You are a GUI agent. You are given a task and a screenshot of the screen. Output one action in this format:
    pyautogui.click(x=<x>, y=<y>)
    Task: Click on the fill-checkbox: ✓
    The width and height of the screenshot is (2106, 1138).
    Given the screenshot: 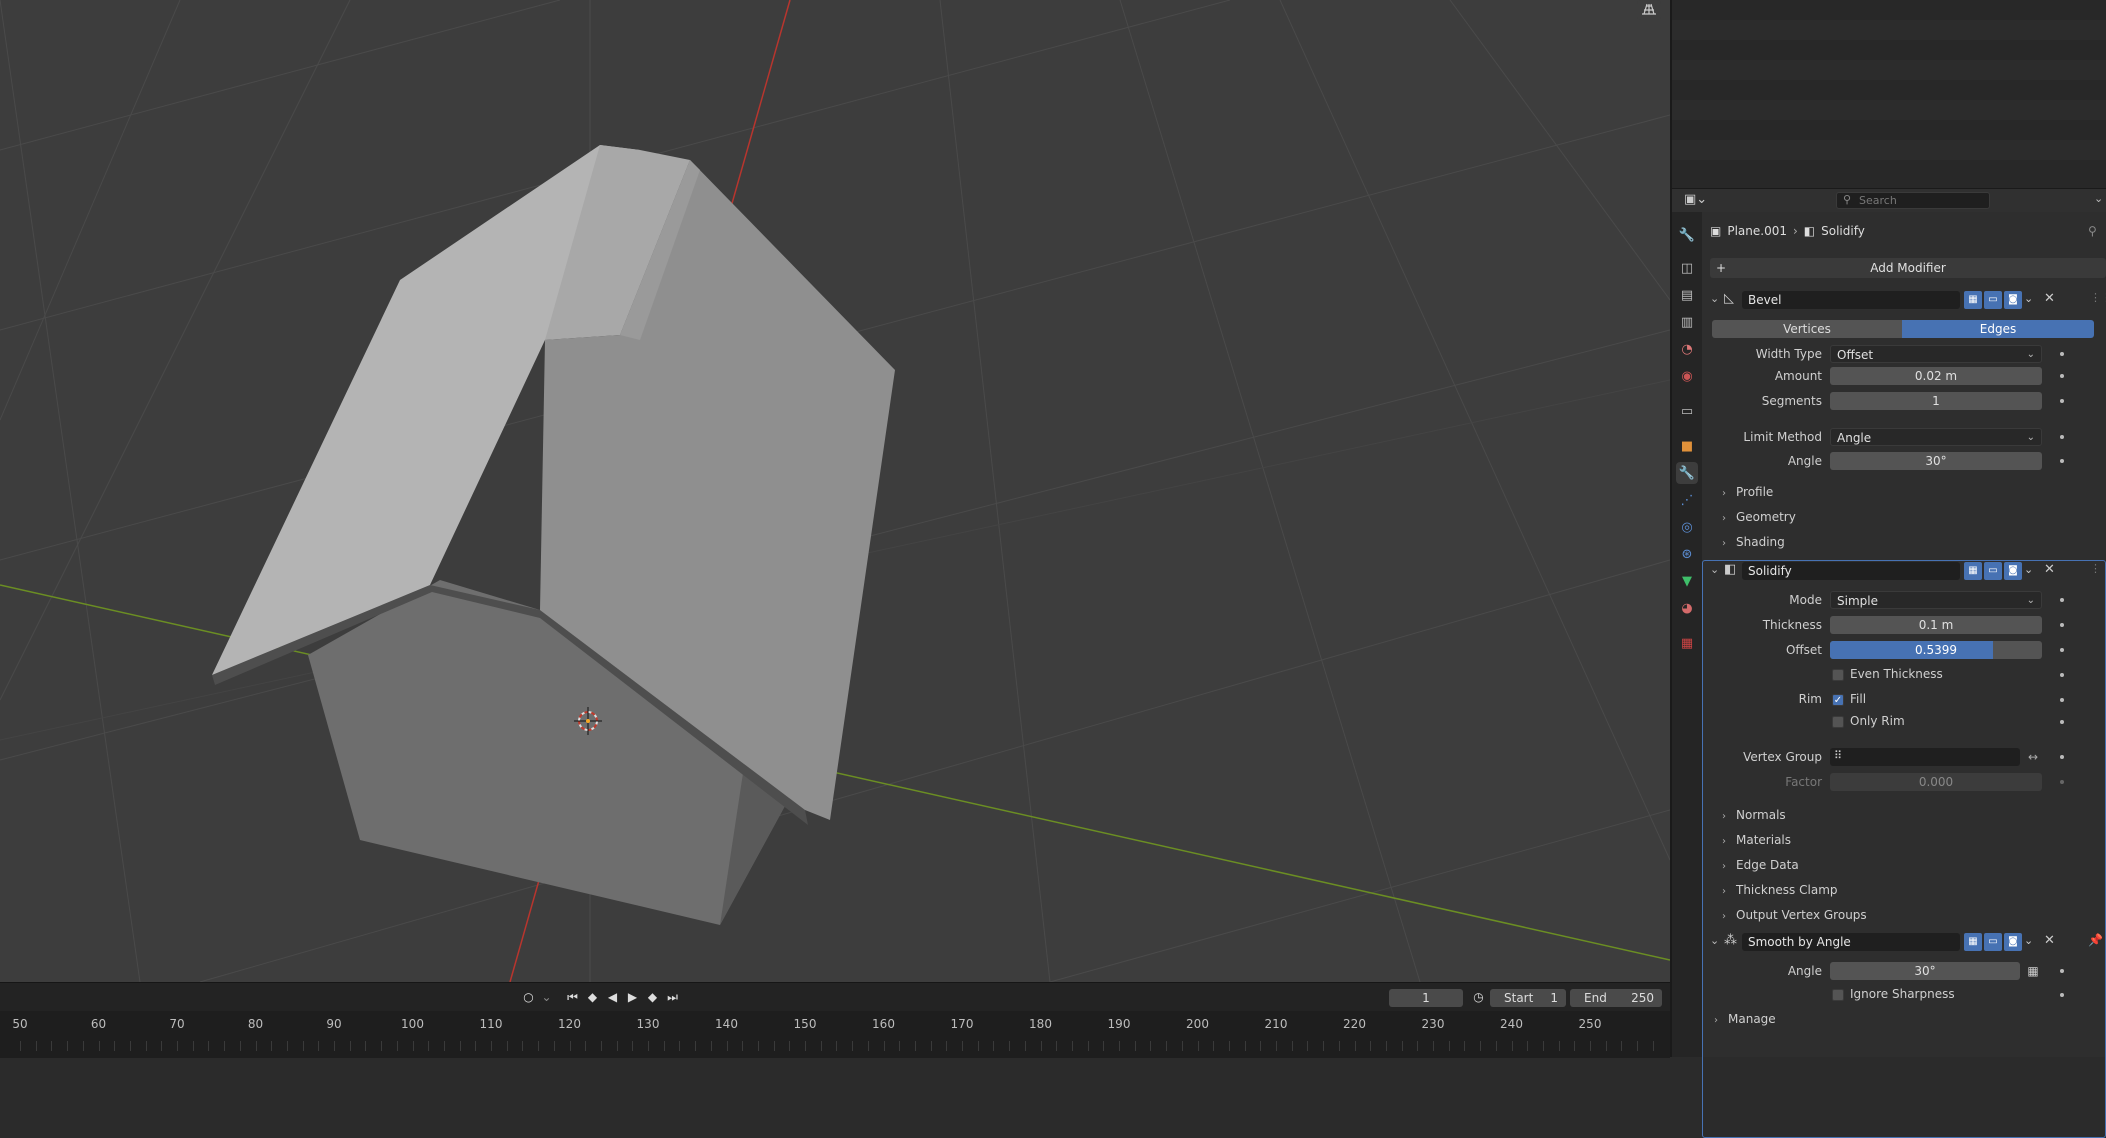 What is the action you would take?
    pyautogui.click(x=1838, y=700)
    